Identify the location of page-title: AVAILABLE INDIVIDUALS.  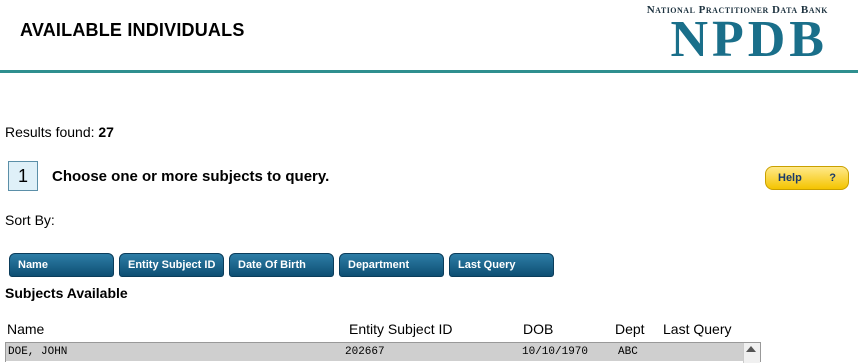
(132, 30).